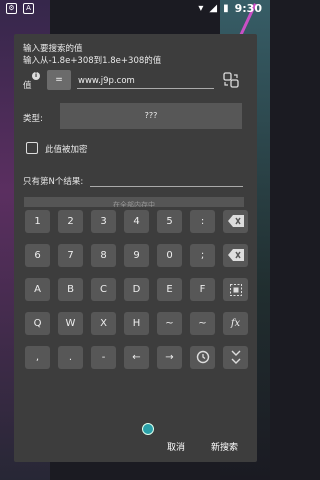  Describe the element at coordinates (226, 8) in the screenshot. I see `battery-icon: ▮` at that location.